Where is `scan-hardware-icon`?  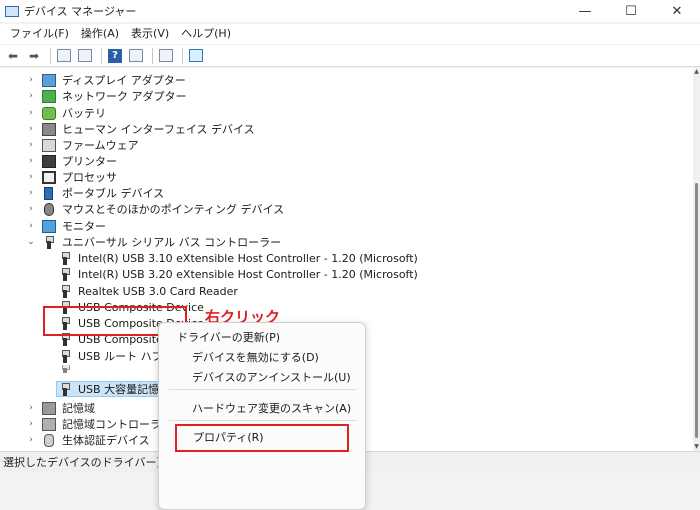
scan-hardware-icon is located at coordinates (196, 56).